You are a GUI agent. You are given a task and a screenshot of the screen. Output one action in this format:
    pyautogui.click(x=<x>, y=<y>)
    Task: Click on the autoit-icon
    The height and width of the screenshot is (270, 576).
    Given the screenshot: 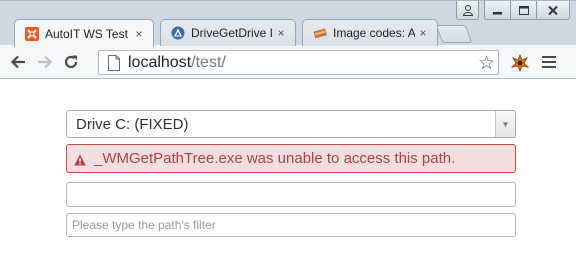 What is the action you would take?
    pyautogui.click(x=32, y=33)
    